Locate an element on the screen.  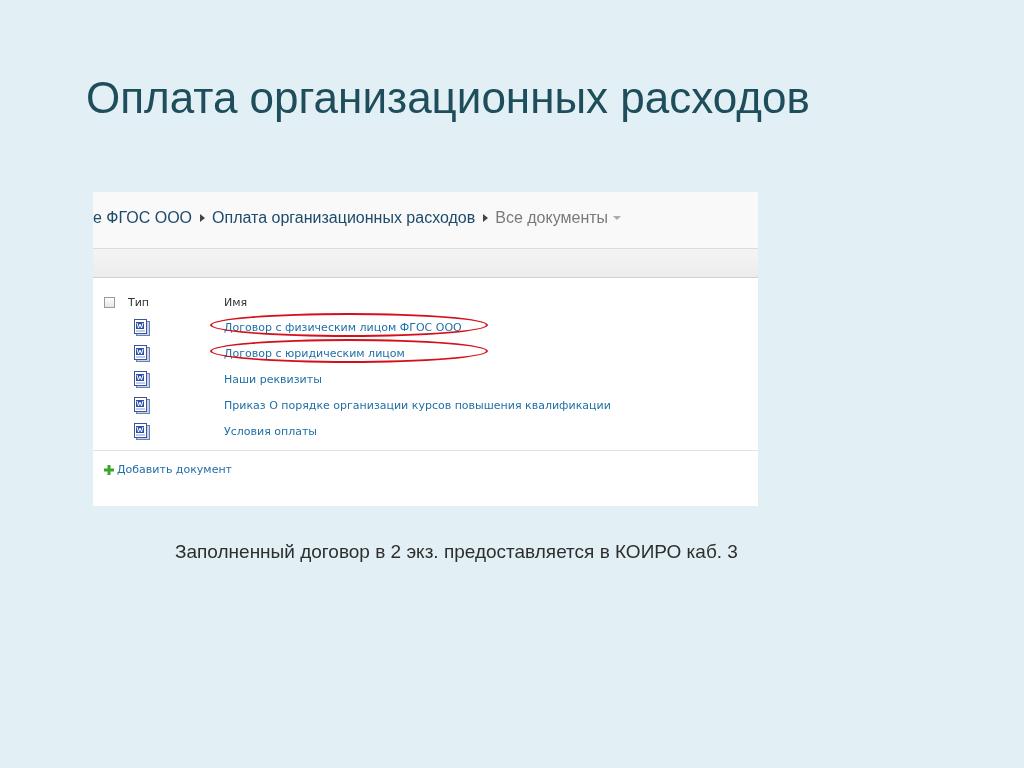
column-header: Имя is located at coordinates (236, 302).